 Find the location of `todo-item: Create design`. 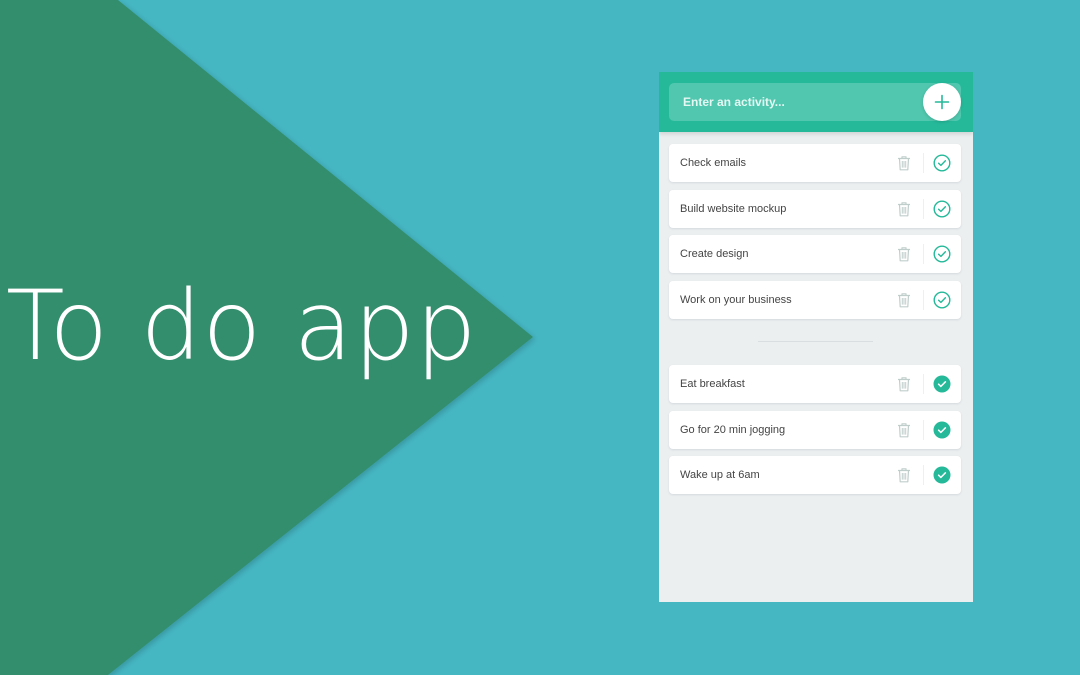

todo-item: Create design is located at coordinates (815, 254).